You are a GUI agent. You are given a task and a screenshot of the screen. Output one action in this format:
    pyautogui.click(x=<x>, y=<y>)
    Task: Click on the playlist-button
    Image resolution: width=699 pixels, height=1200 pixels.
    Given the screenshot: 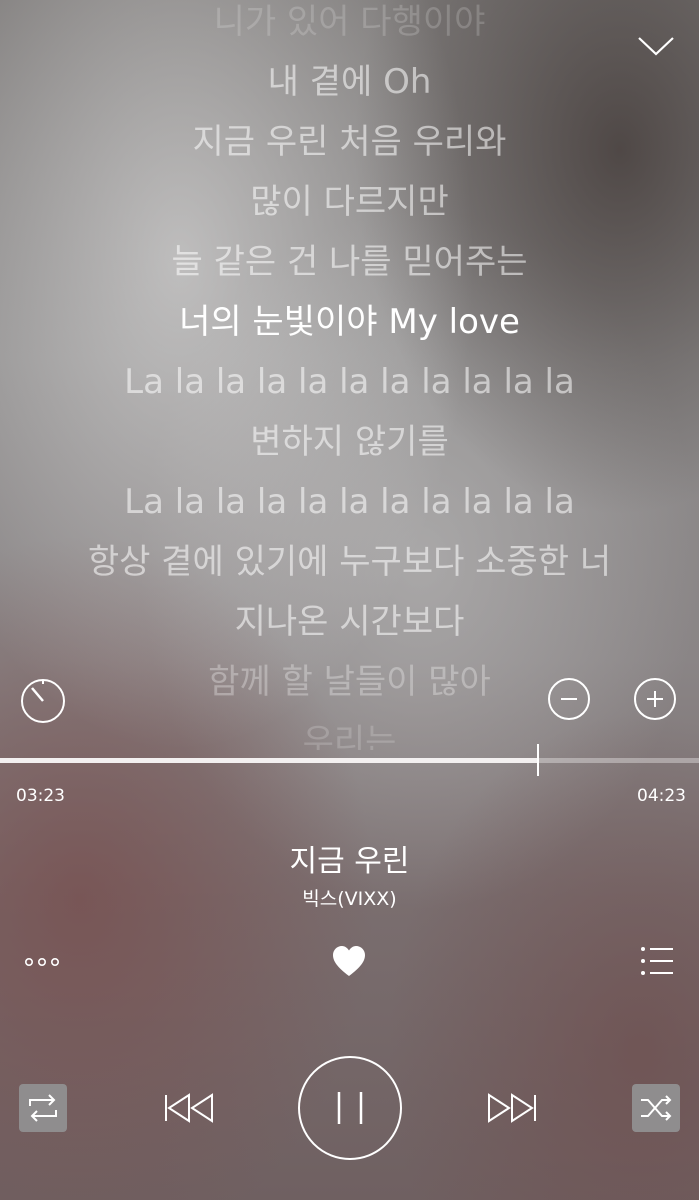 What is the action you would take?
    pyautogui.click(x=657, y=961)
    